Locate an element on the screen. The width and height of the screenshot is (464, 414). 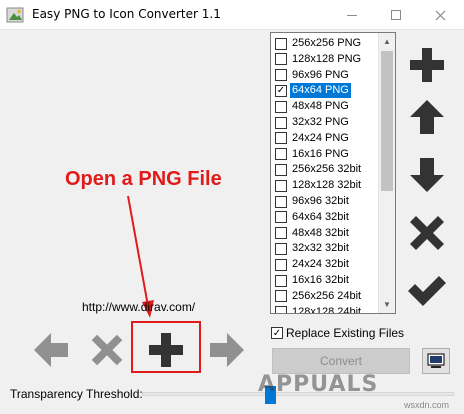
scroll-down-button: ▼ is located at coordinates (387, 304).